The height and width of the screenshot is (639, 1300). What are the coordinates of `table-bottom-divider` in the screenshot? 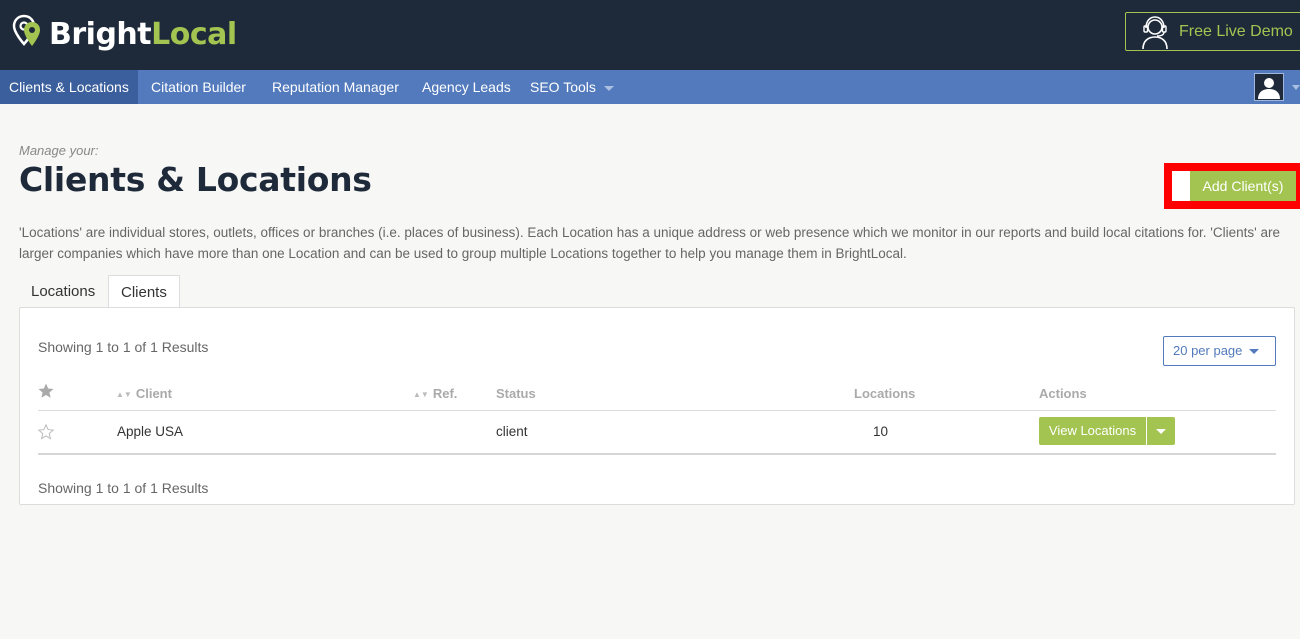 It's located at (657, 454).